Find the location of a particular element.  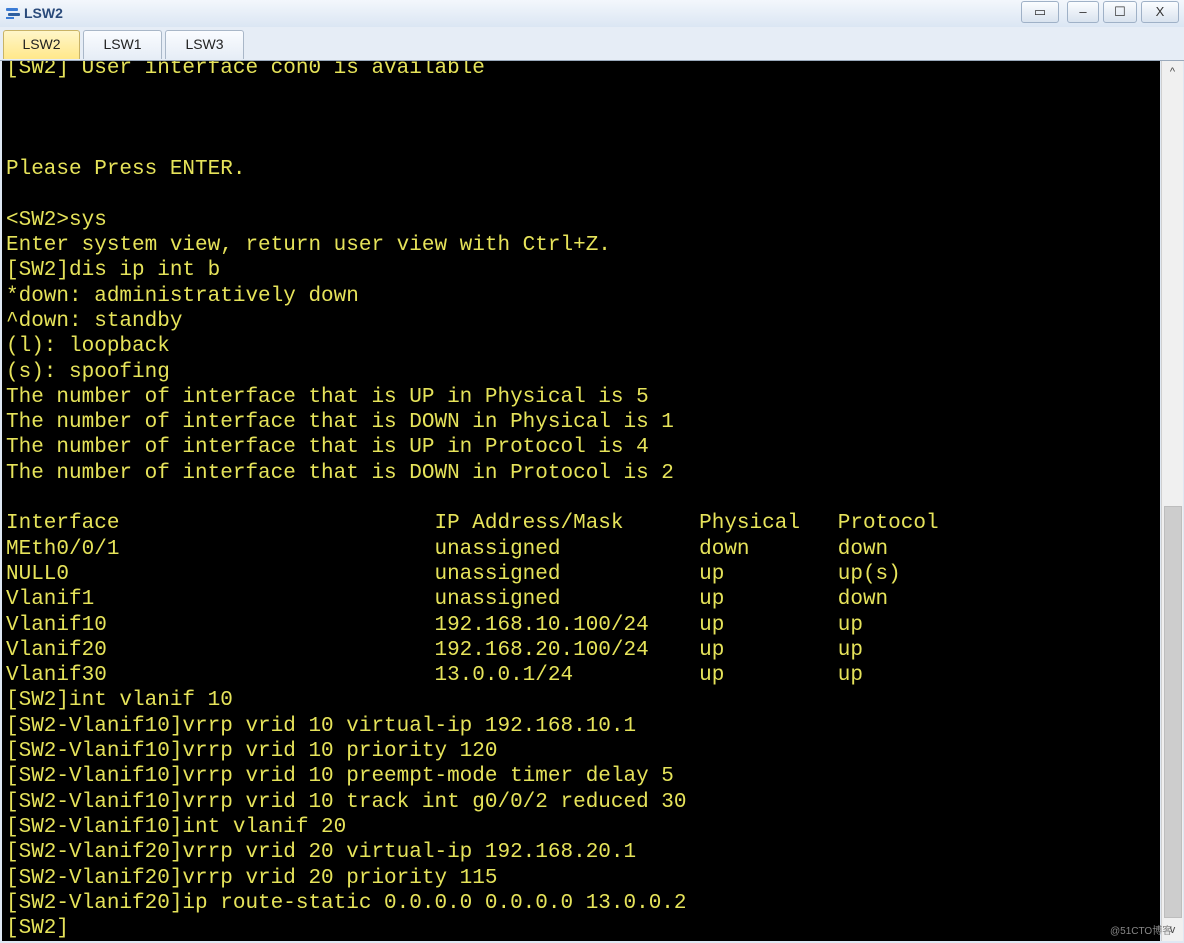

terminal-line: [SW2] is located at coordinates (38, 929).